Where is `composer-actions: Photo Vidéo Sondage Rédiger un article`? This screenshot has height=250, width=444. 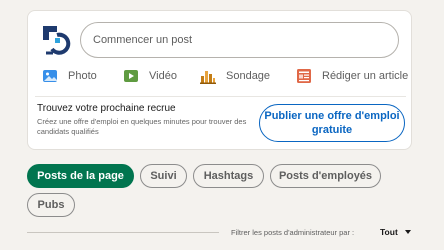
composer-actions: Photo Vidéo Sondage Rédiger un article is located at coordinates (219, 76).